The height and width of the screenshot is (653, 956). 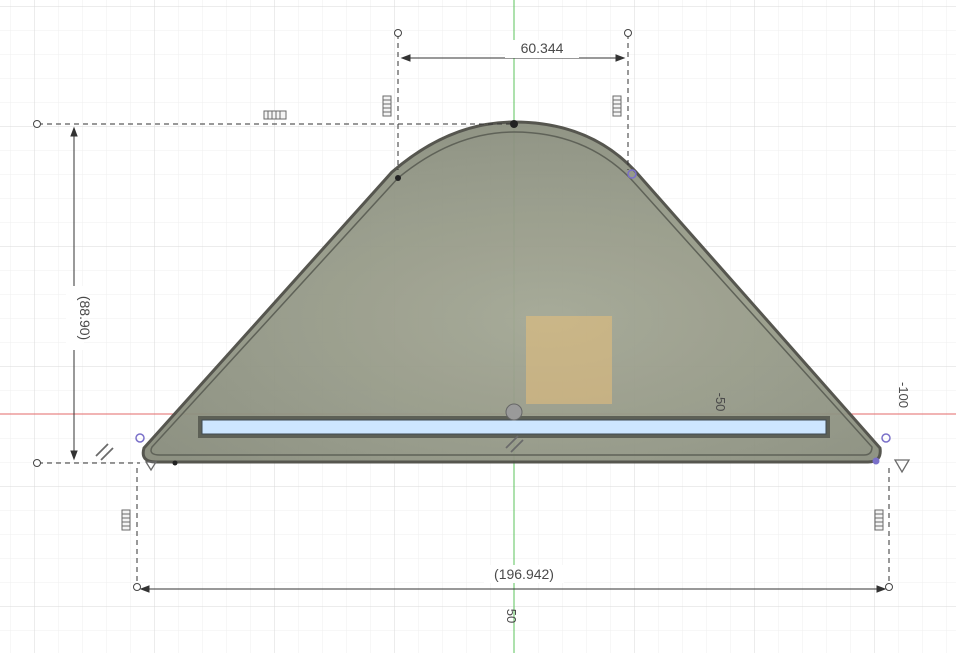 I want to click on handle-top-left, so click(x=398, y=33).